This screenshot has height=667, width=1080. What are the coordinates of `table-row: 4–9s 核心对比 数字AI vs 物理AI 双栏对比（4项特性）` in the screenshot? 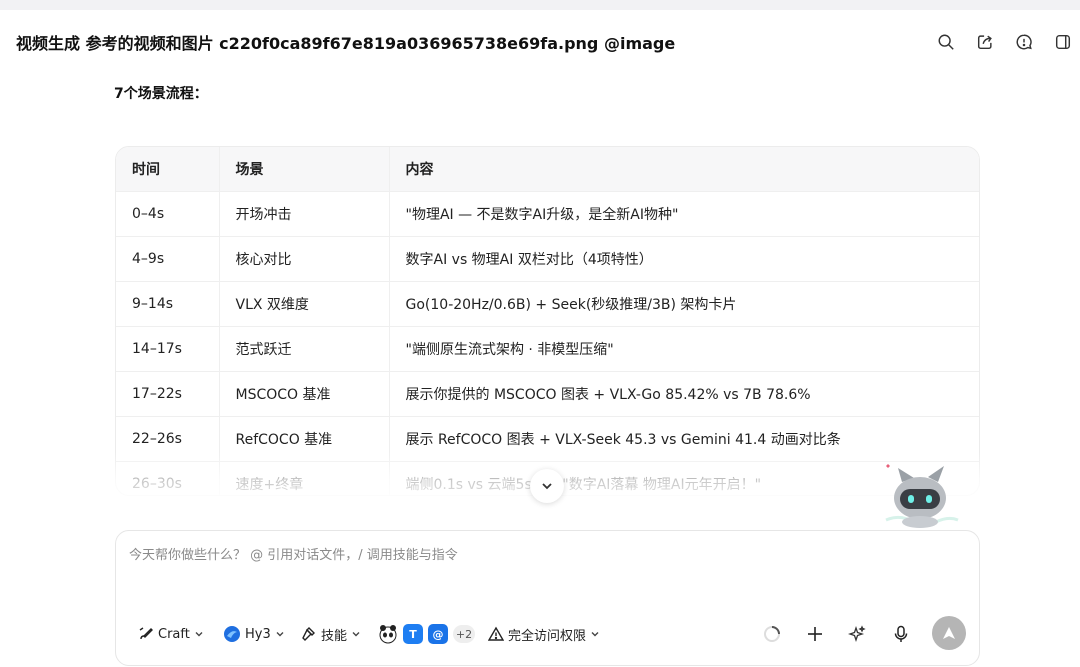 It's located at (547, 259).